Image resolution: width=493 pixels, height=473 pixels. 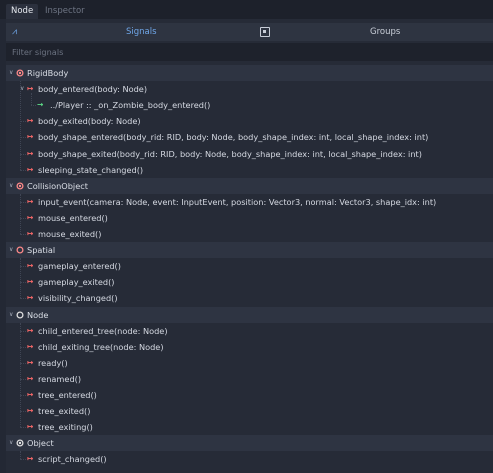 I want to click on class-row-spatial: ∨ Spatial, so click(x=249, y=250).